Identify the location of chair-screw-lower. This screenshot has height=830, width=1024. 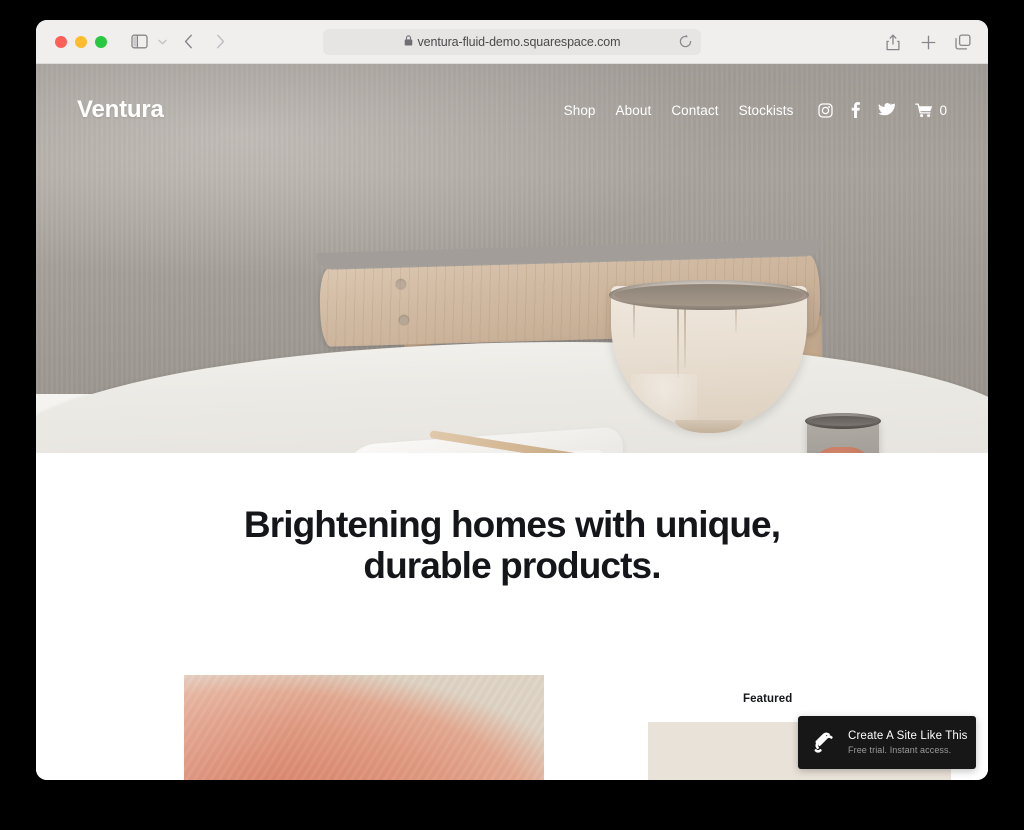
(404, 320).